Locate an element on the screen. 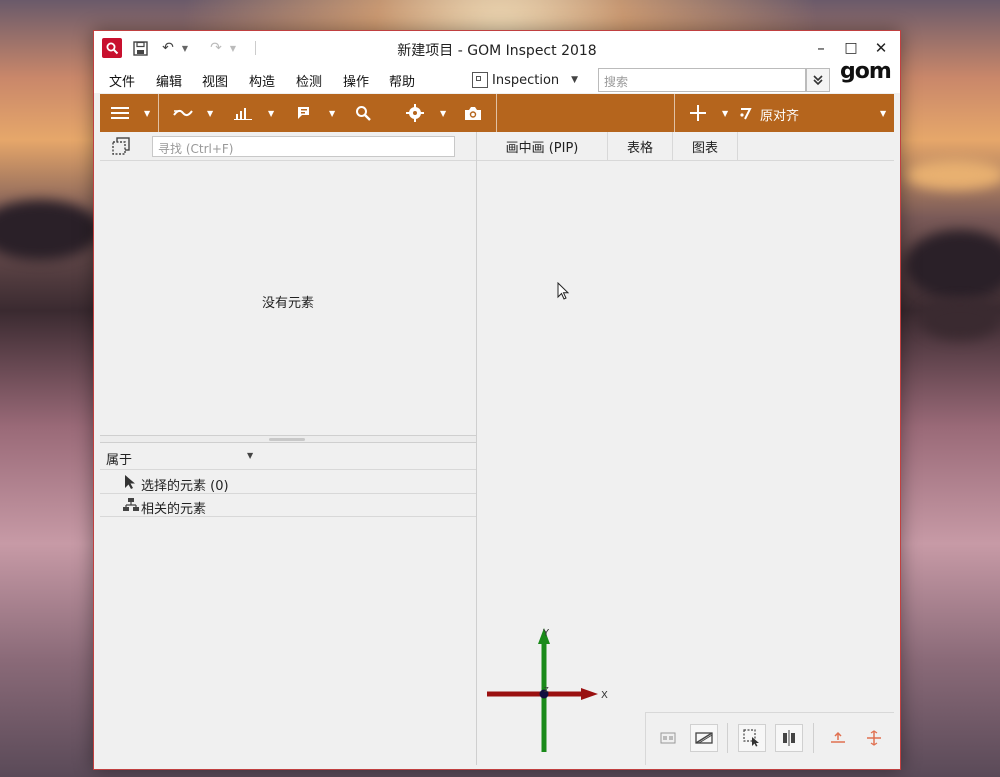 Image resolution: width=1000 pixels, height=777 pixels. menu-file: 文件 is located at coordinates (122, 80).